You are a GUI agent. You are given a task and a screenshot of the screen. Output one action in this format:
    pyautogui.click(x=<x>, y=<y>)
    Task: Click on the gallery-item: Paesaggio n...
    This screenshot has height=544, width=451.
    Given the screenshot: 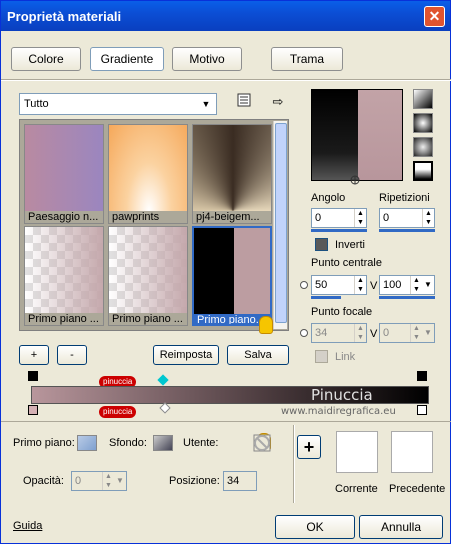 What is the action you would take?
    pyautogui.click(x=64, y=174)
    